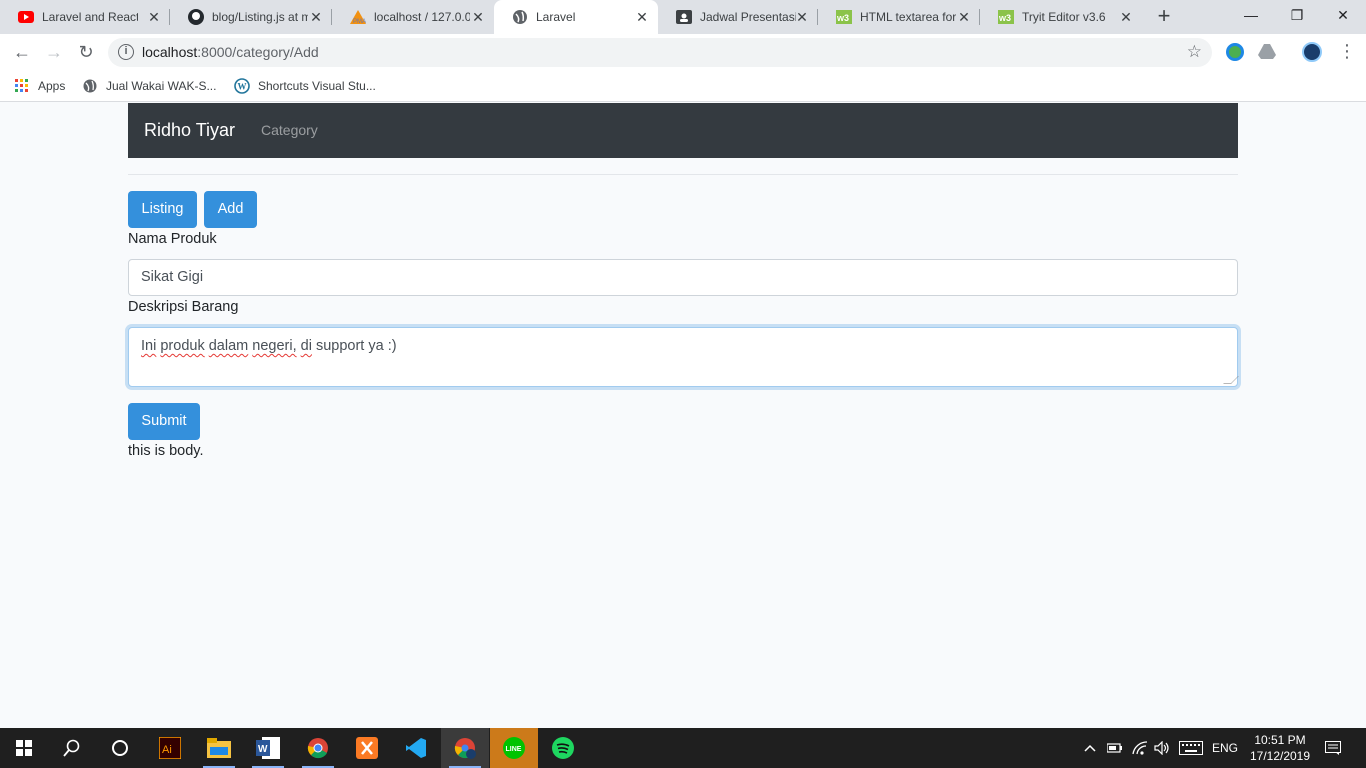  Describe the element at coordinates (908, 17) in the screenshot. I see `tab-title: HTML textarea for` at that location.